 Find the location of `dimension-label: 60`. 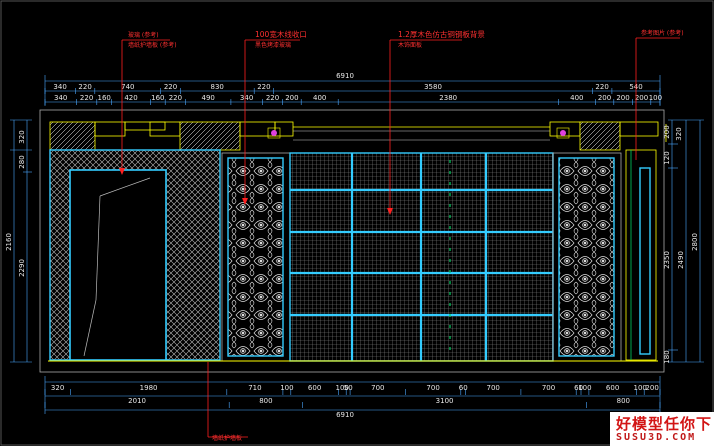

dimension-label: 60 is located at coordinates (463, 388).